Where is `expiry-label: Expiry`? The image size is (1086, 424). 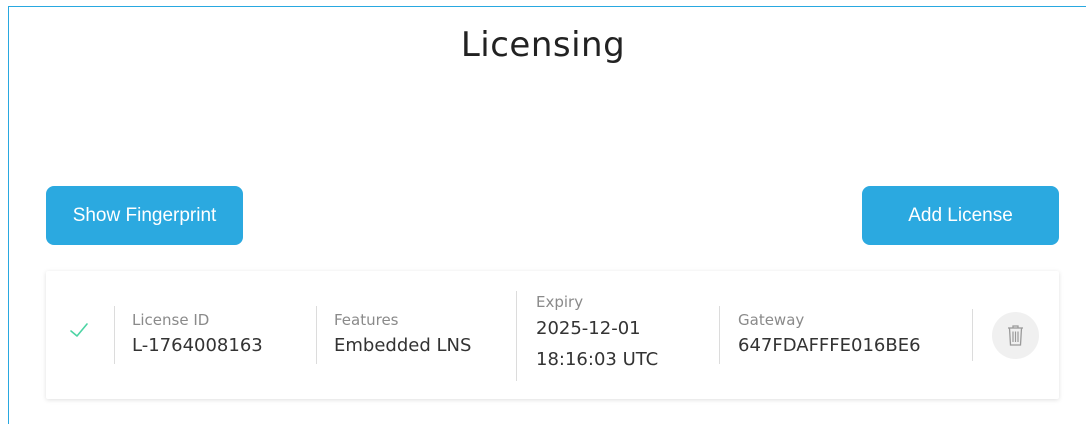
expiry-label: Expiry is located at coordinates (560, 302).